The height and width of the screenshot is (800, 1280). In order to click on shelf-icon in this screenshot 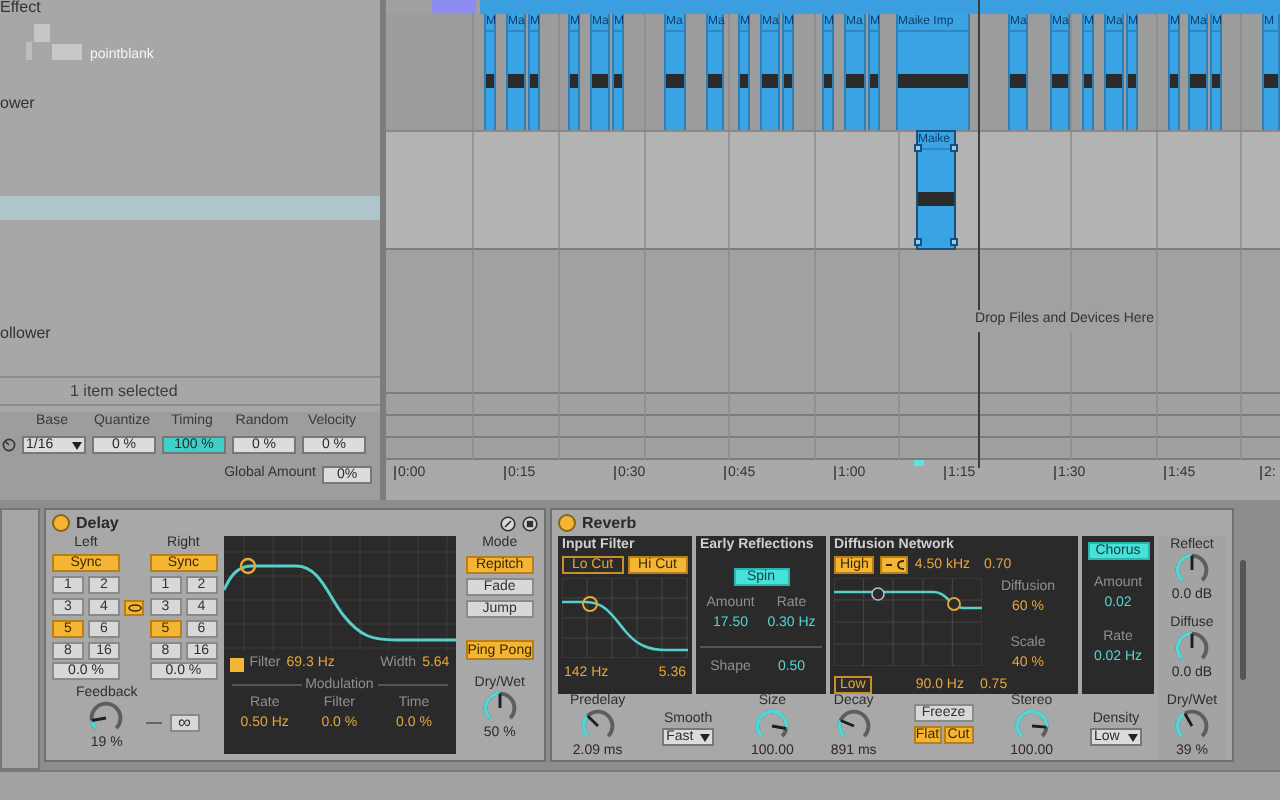, I will do `click(894, 565)`.